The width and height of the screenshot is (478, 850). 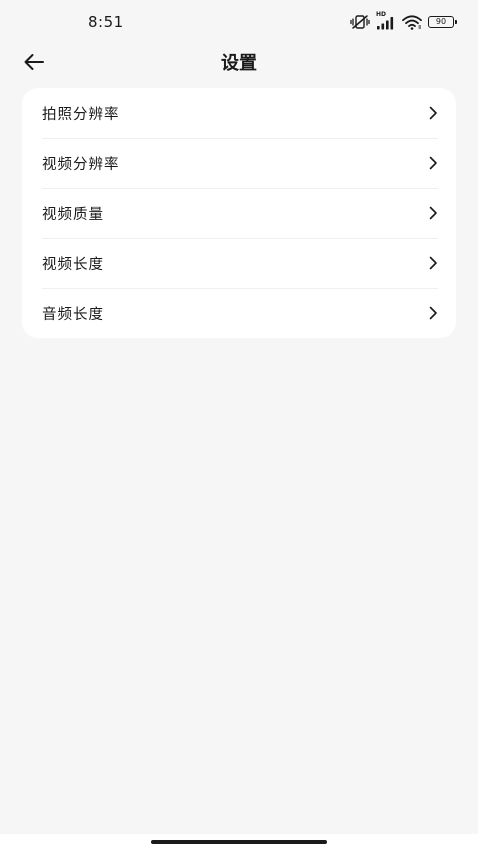 I want to click on home-indicator, so click(x=239, y=842).